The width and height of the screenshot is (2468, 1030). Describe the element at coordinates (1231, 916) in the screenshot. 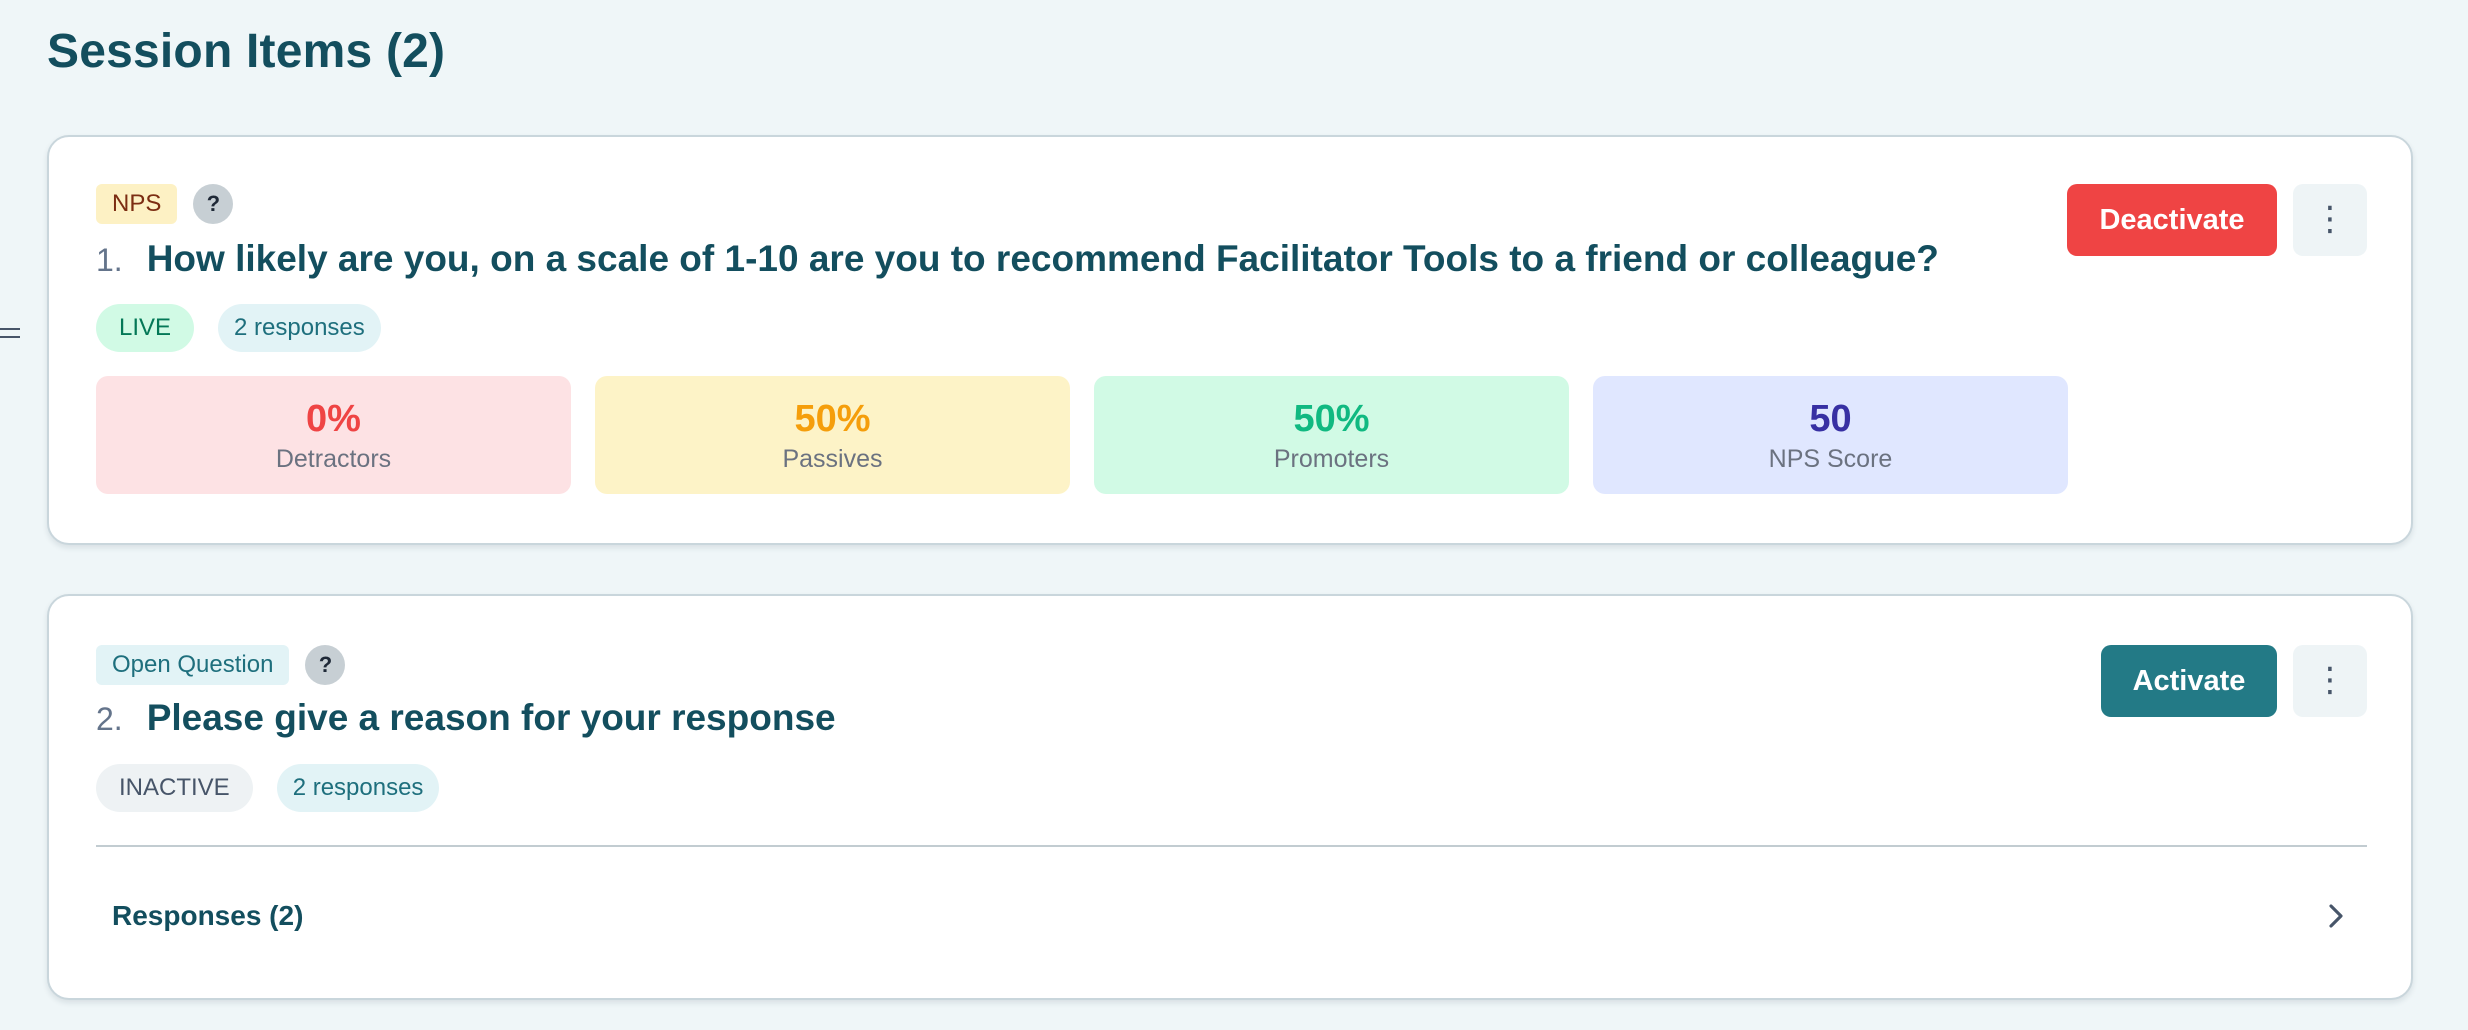

I see `responses-toggle: Responses (2)` at that location.